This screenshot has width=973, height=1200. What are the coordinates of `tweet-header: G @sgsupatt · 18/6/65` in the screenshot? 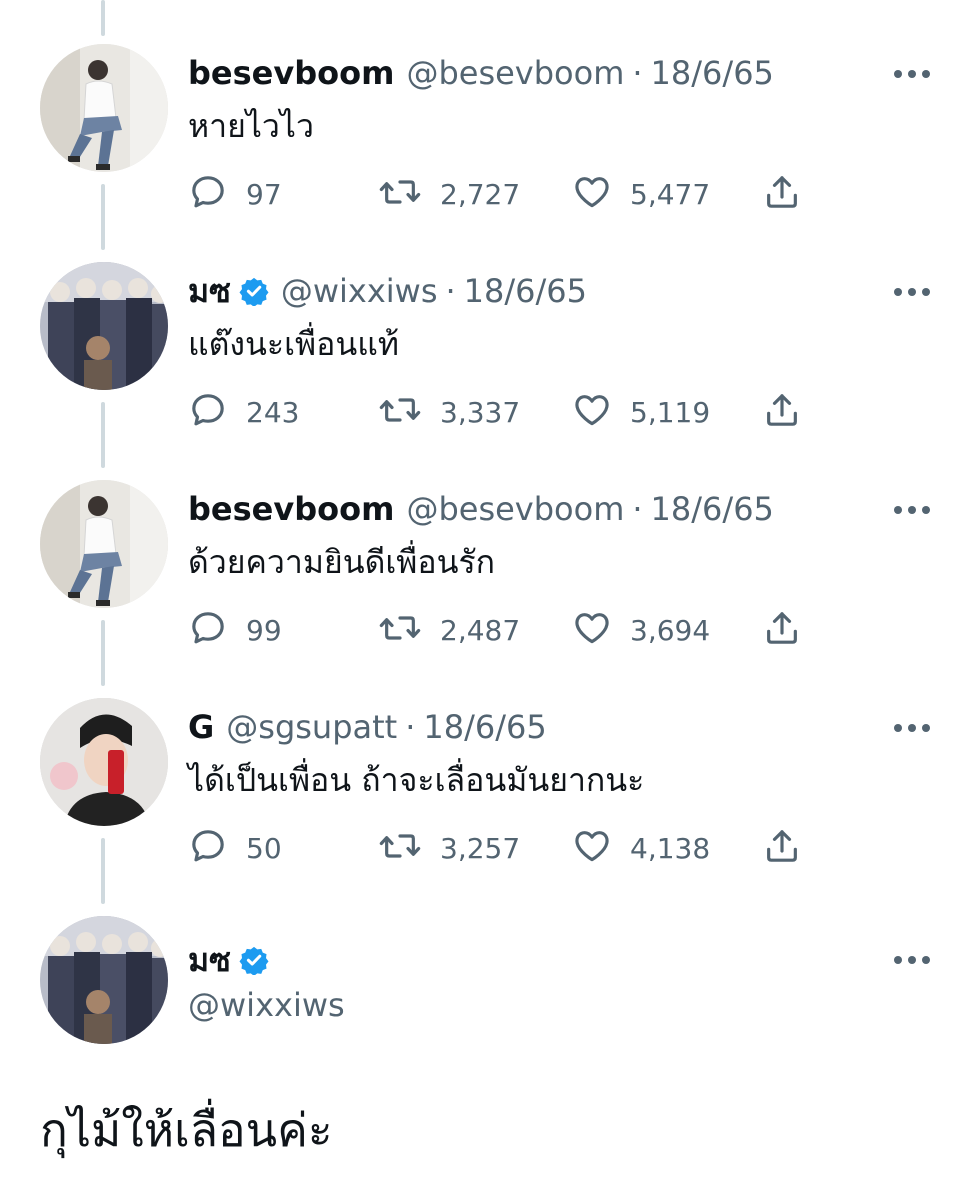 It's located at (367, 727).